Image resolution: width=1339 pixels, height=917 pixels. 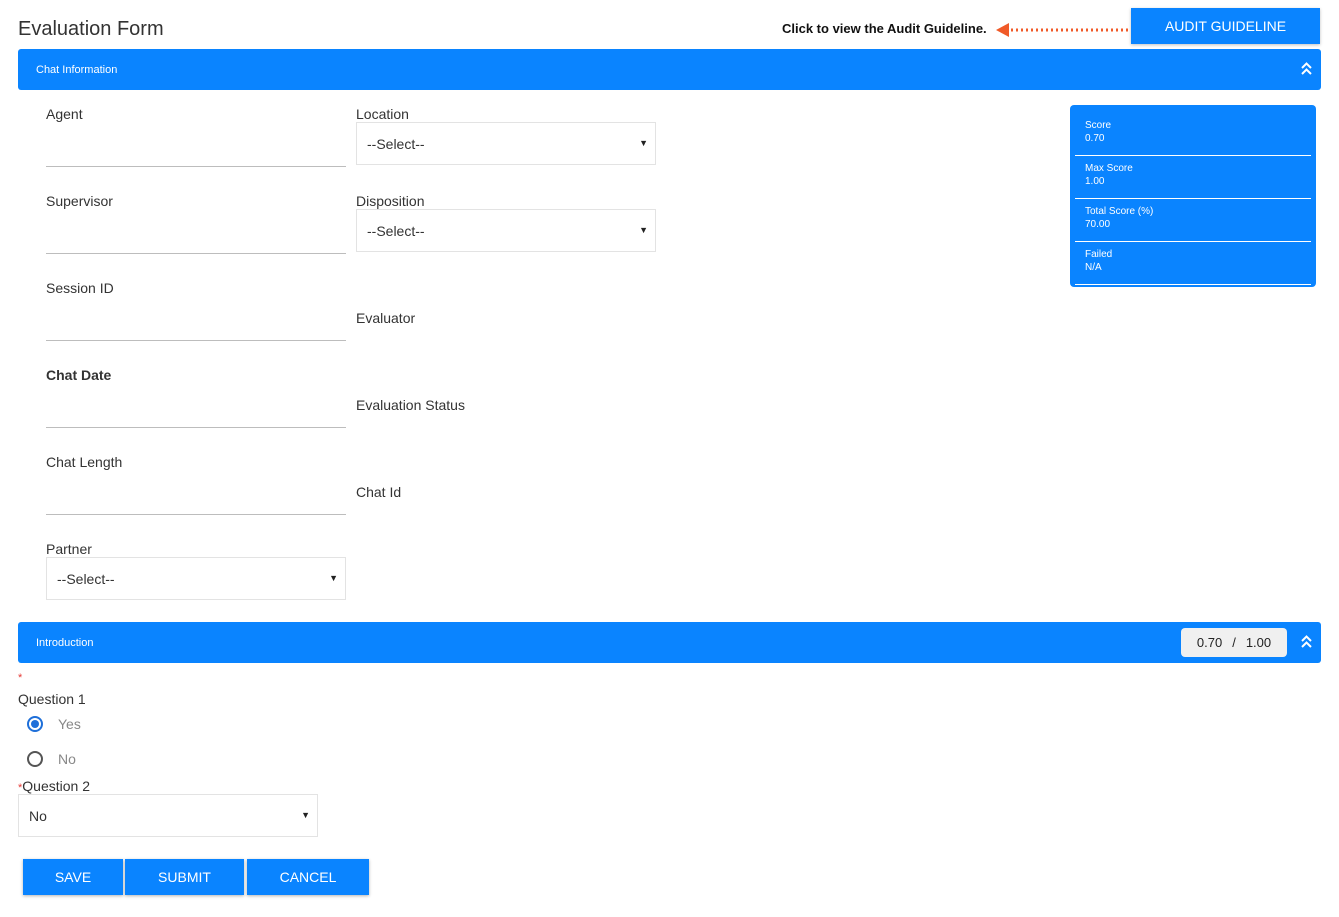 I want to click on failed-label: Failed, so click(x=1099, y=254).